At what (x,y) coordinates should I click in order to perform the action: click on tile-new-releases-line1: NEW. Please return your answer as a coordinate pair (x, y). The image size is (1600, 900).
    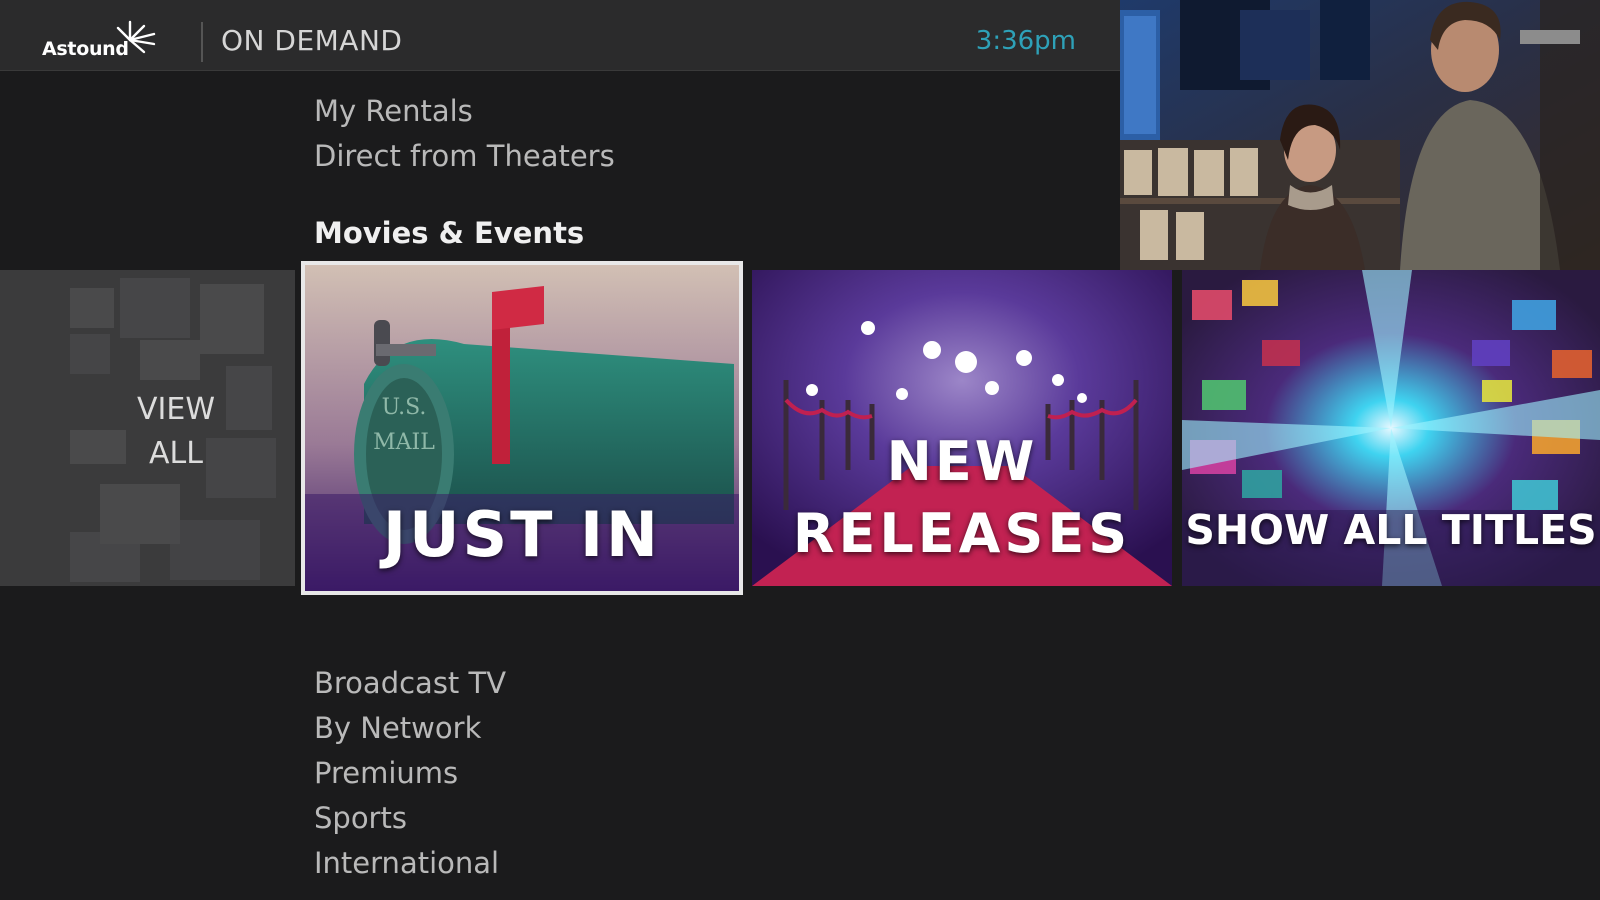
    Looking at the image, I should click on (962, 461).